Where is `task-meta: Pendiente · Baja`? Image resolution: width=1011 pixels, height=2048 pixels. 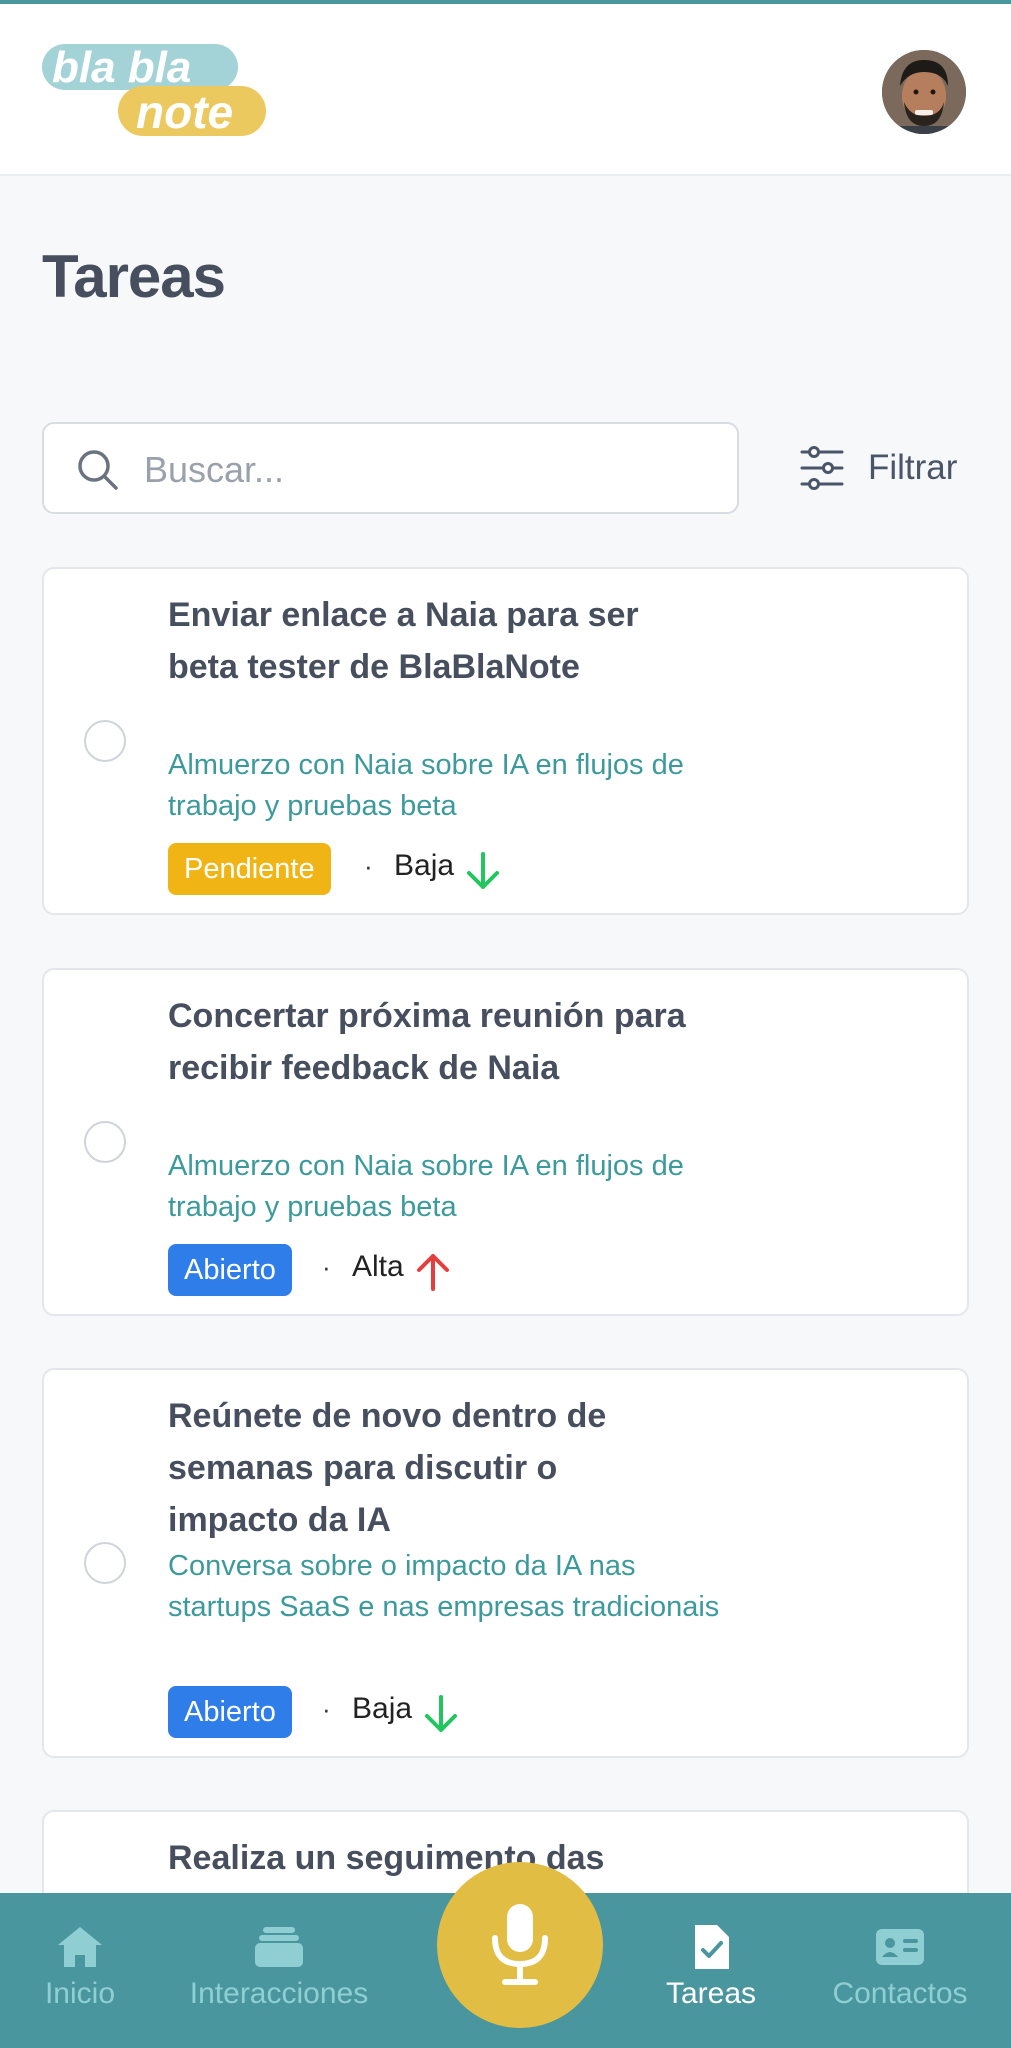
task-meta: Pendiente · Baja is located at coordinates (418, 869).